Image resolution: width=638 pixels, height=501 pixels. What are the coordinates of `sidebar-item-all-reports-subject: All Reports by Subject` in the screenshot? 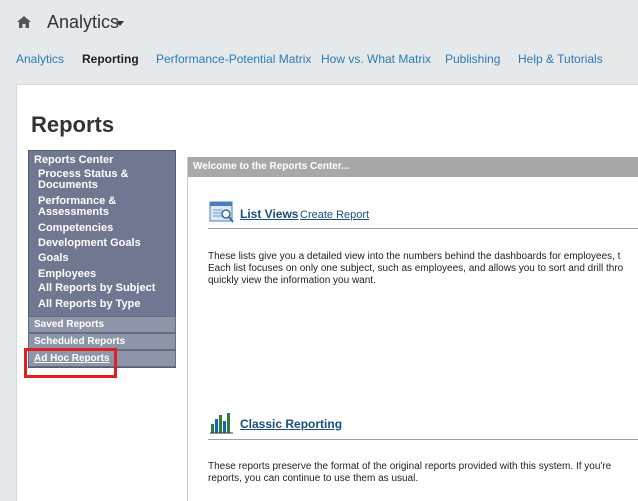 It's located at (103, 288).